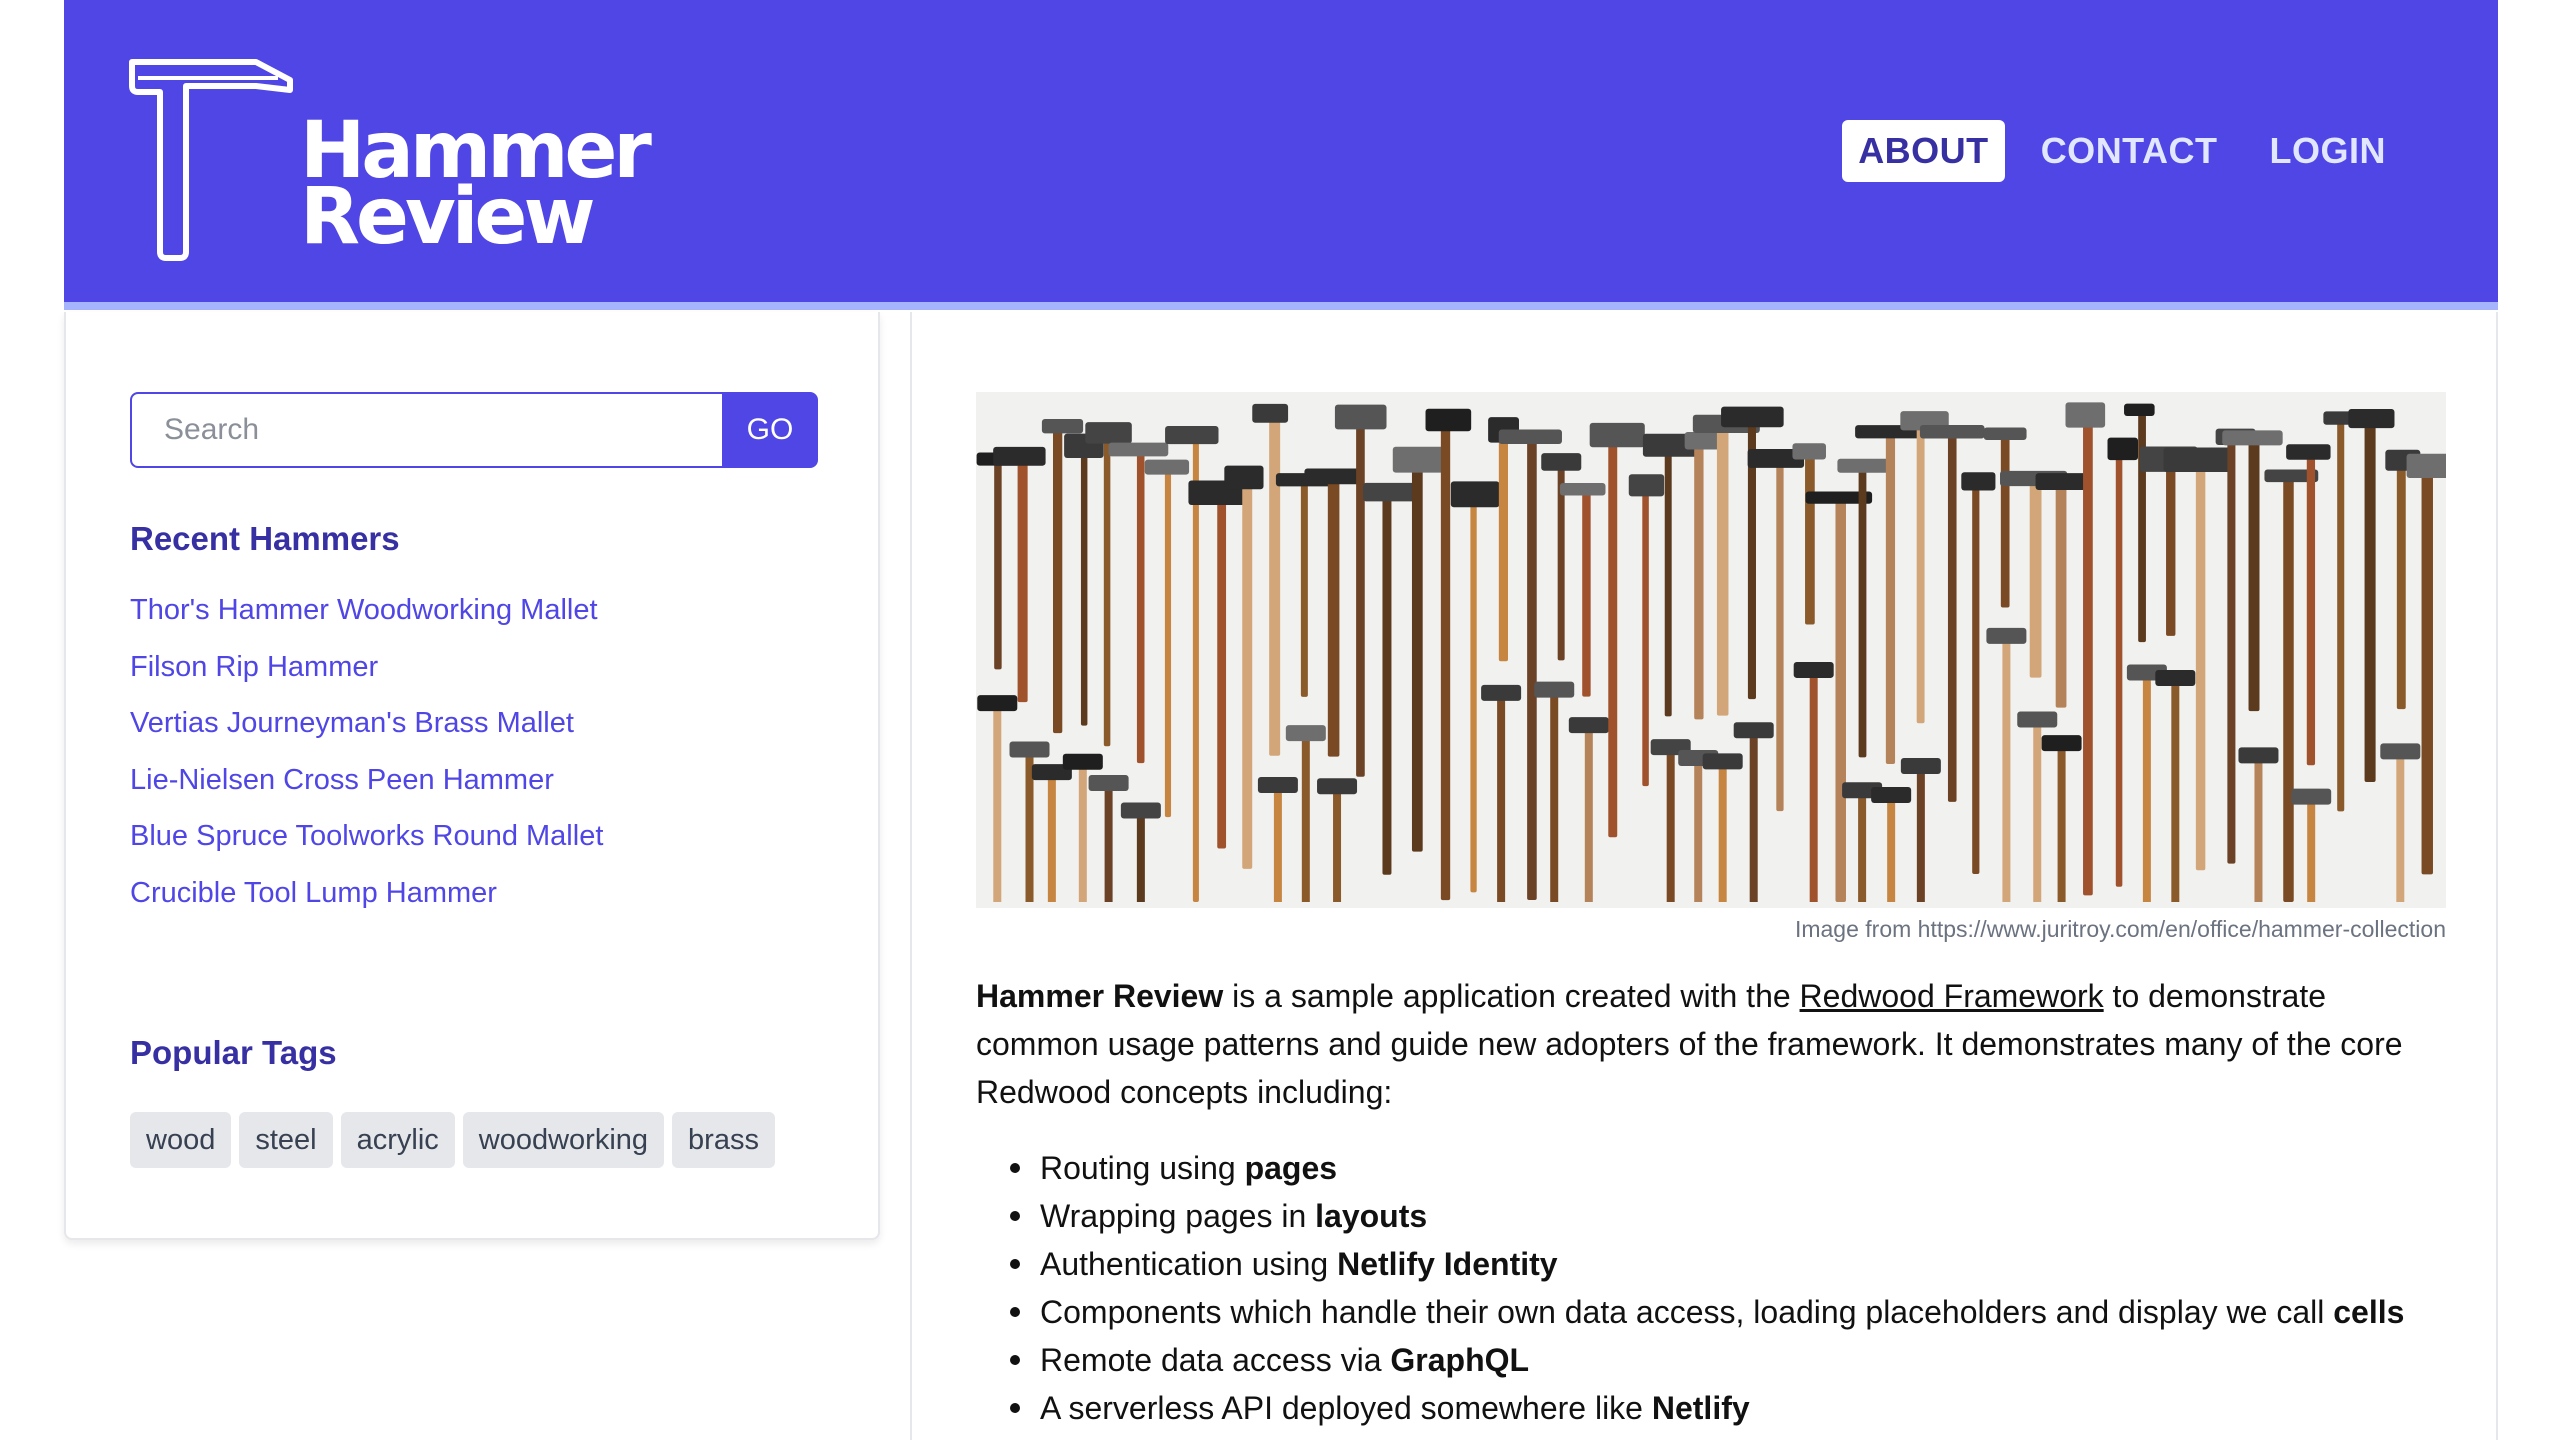  What do you see at coordinates (254, 667) in the screenshot?
I see `recent-hammer-link: Filson Rip Hammer` at bounding box center [254, 667].